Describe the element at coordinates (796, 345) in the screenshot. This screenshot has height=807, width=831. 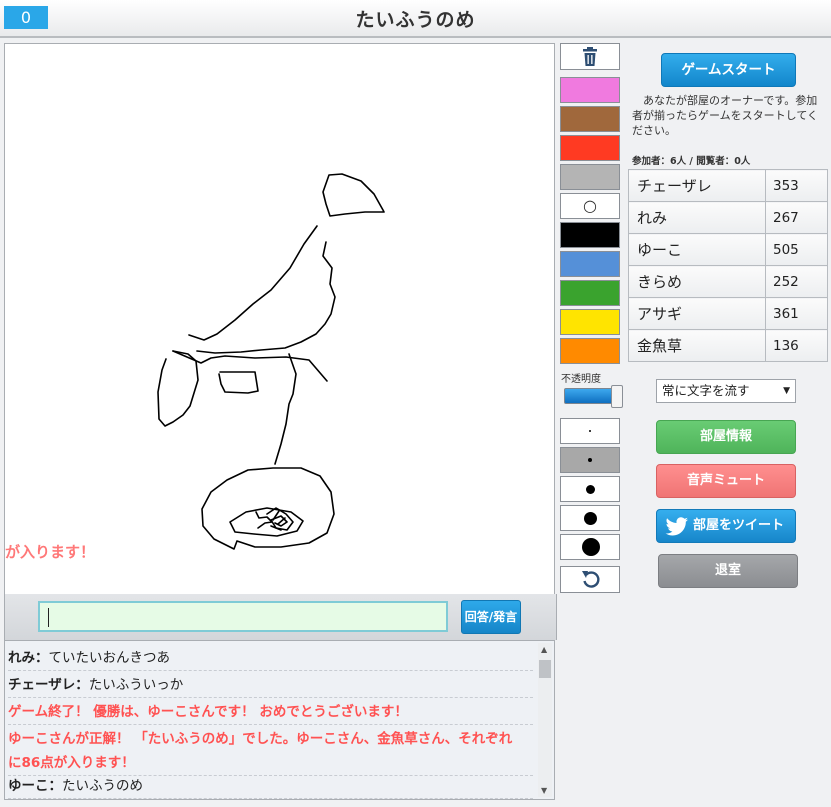
I see `player-score: 136` at that location.